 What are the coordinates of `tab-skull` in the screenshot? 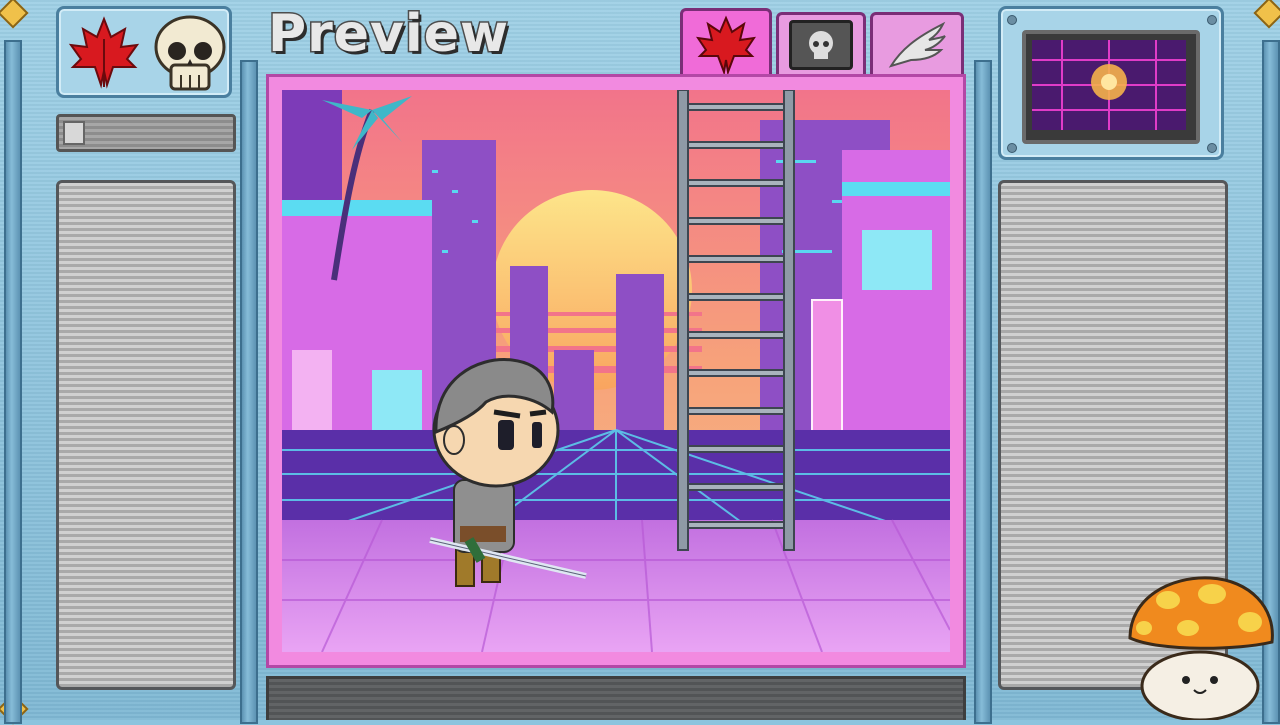 It's located at (821, 43).